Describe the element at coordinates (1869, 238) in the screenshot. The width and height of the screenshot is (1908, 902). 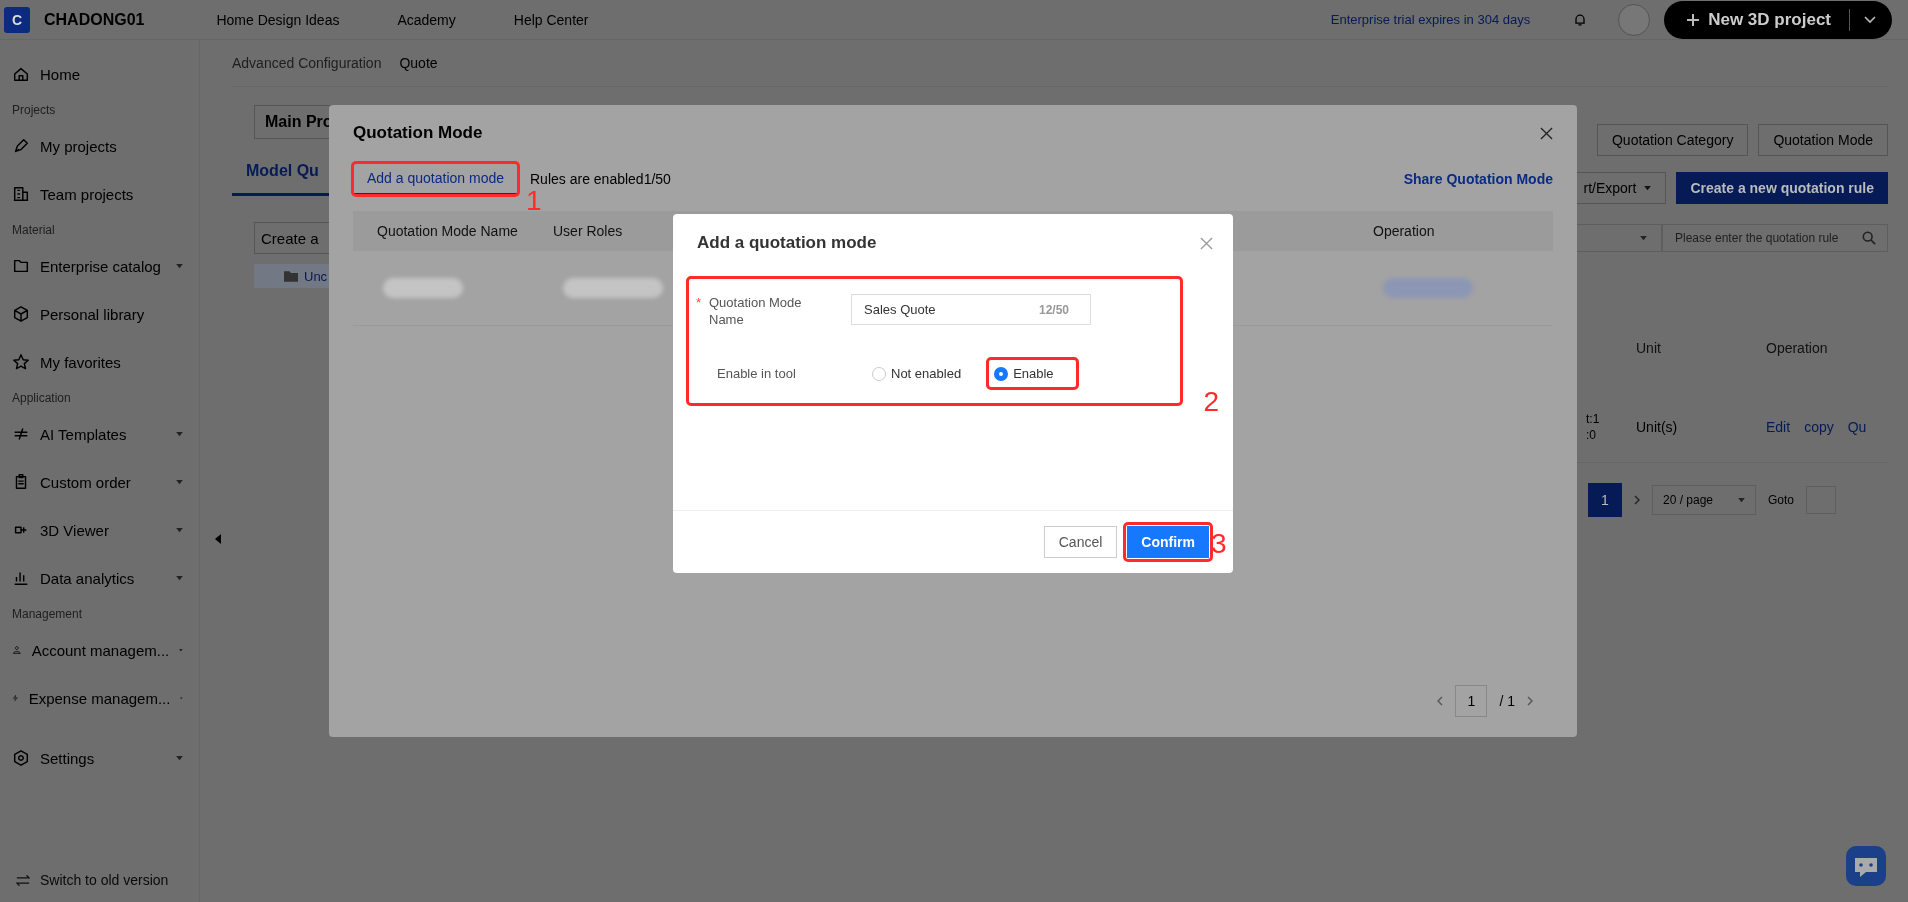
I see `search-icon` at that location.